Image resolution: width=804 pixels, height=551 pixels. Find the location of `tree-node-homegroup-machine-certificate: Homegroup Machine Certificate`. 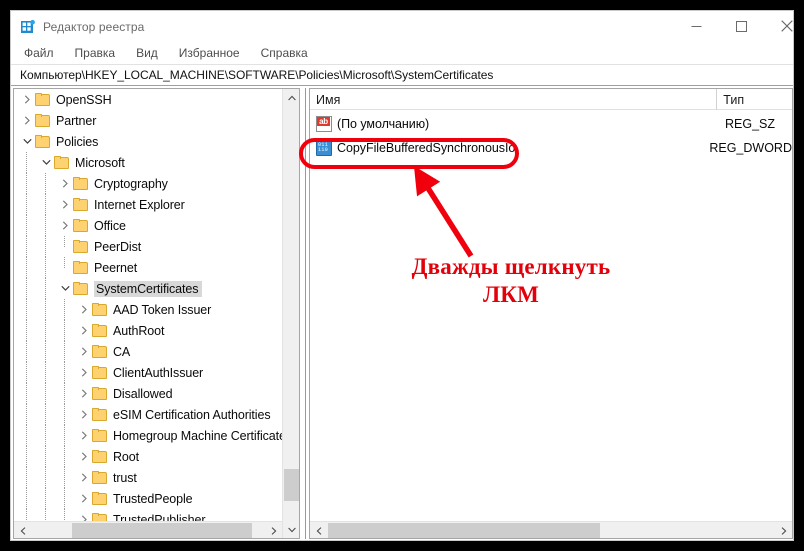

tree-node-homegroup-machine-certificate: Homegroup Machine Certificate is located at coordinates (148, 435).